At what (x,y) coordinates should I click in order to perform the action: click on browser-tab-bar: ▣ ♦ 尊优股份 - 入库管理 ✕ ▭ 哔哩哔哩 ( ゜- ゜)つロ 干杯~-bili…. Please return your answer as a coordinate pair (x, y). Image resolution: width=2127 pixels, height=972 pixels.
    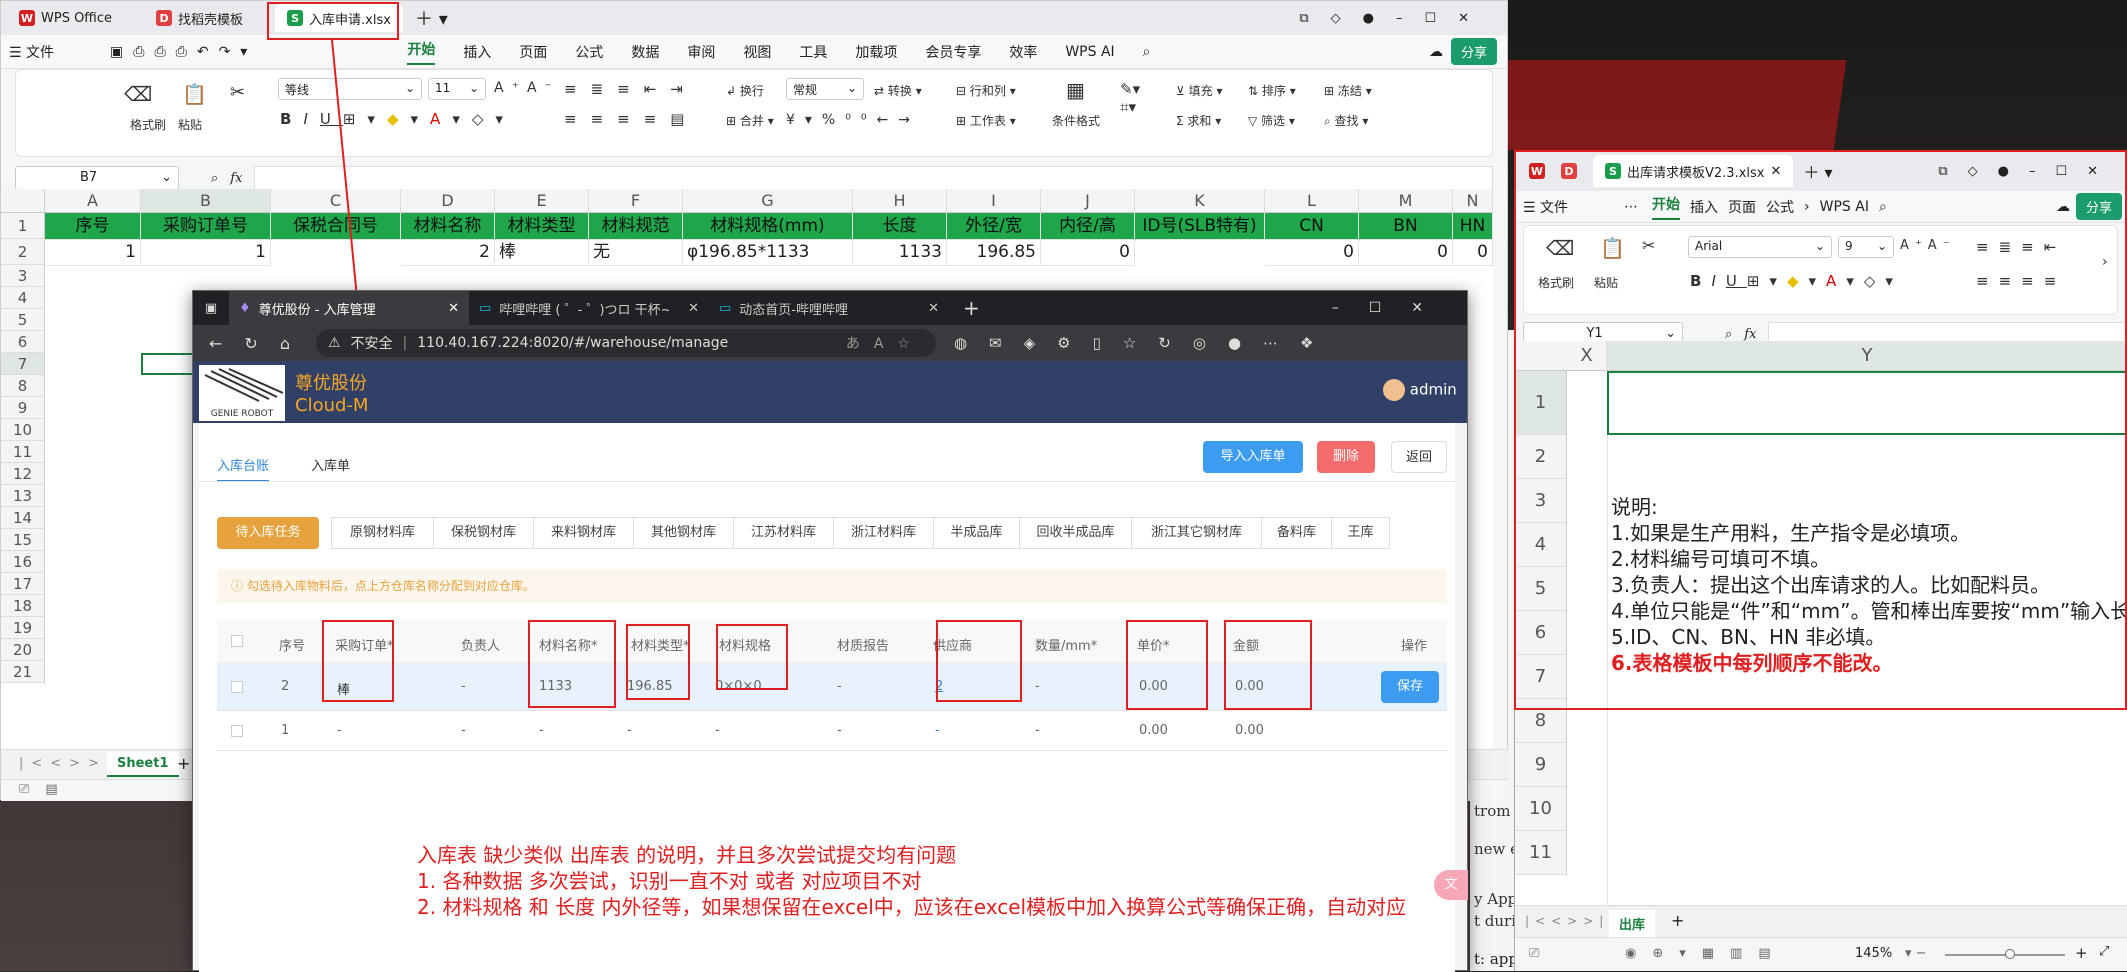
    Looking at the image, I should click on (830, 308).